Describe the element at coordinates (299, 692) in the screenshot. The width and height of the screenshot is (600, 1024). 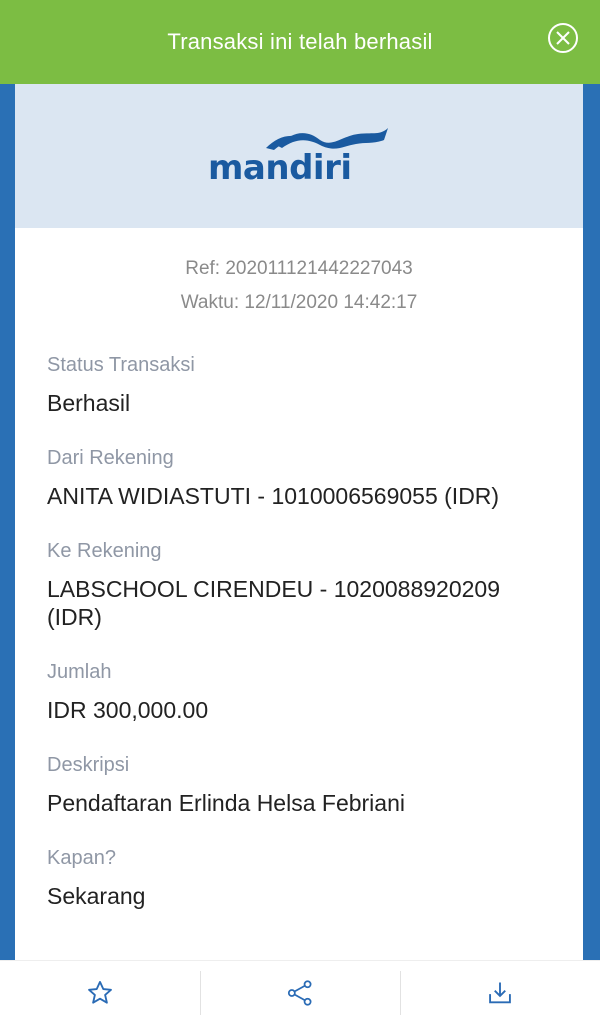
I see `field-amount: Jumlah IDR 300,000.00` at that location.